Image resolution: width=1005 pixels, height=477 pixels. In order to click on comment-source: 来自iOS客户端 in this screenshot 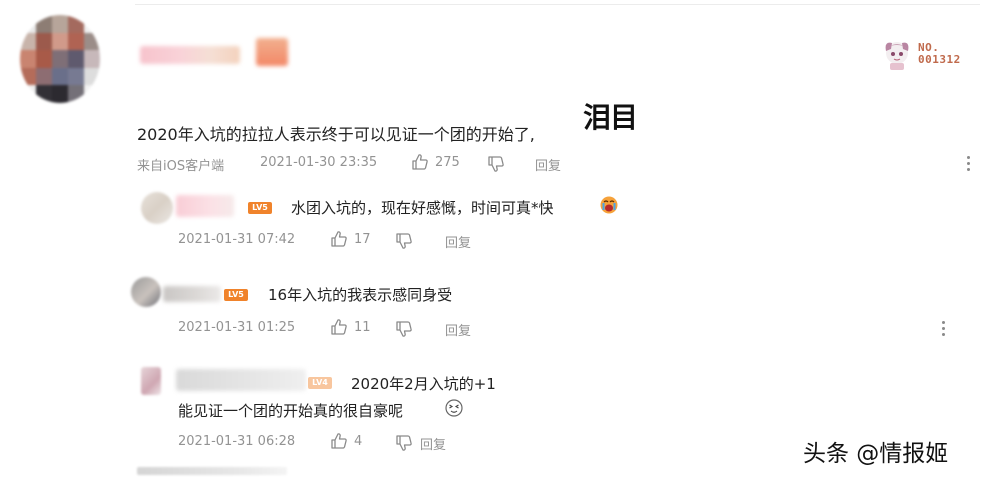, I will do `click(181, 166)`.